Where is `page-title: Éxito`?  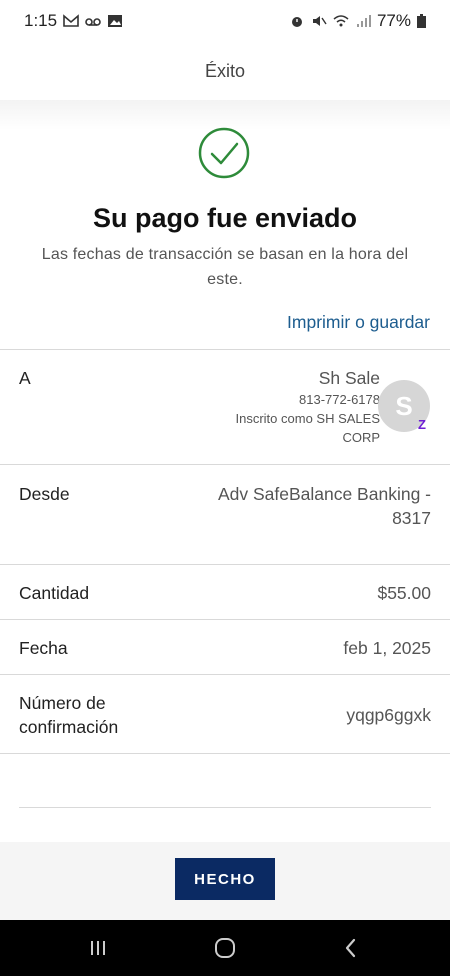 page-title: Éxito is located at coordinates (225, 70).